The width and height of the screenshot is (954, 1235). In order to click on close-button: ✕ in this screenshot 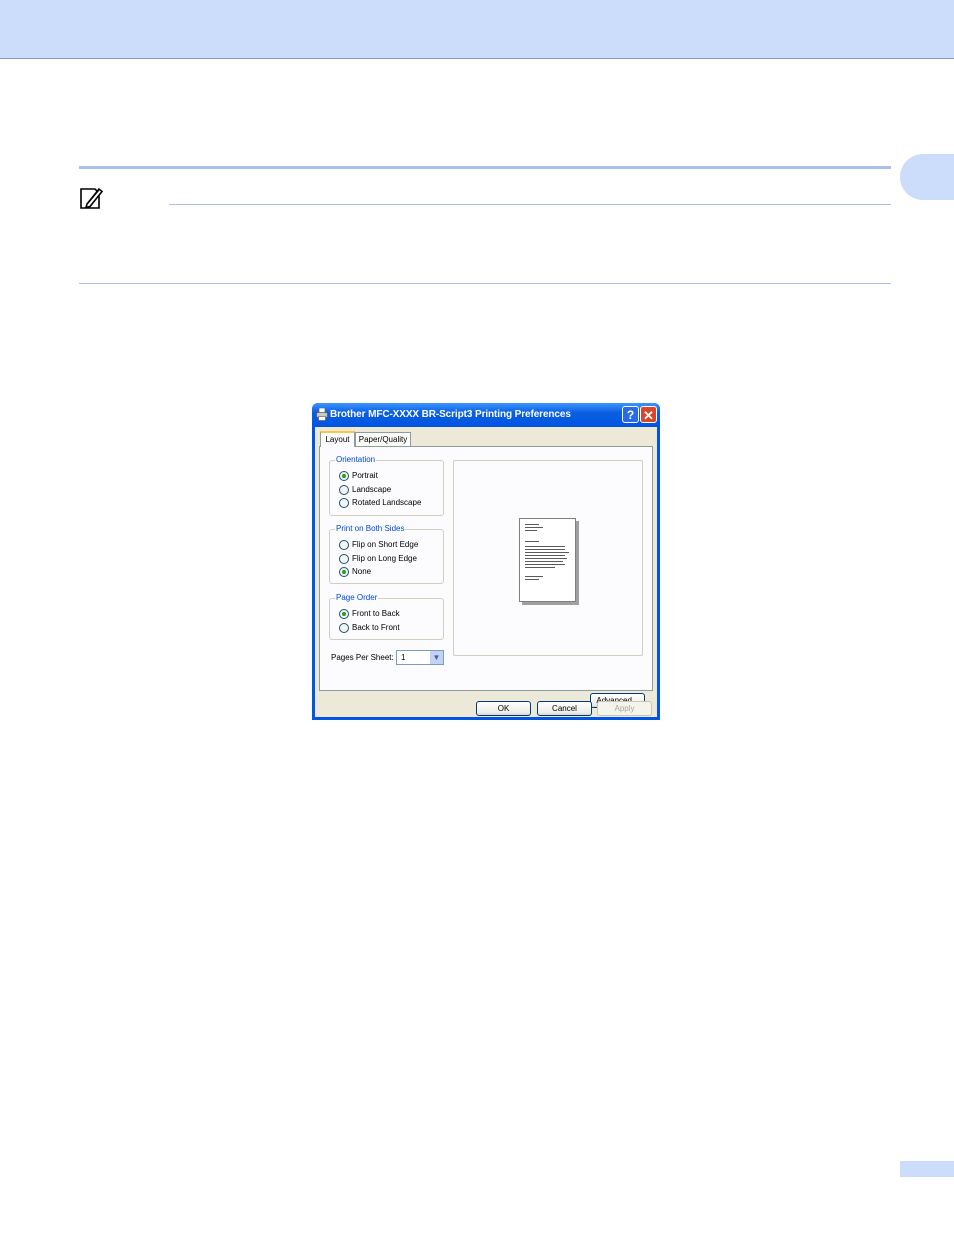, I will do `click(648, 414)`.